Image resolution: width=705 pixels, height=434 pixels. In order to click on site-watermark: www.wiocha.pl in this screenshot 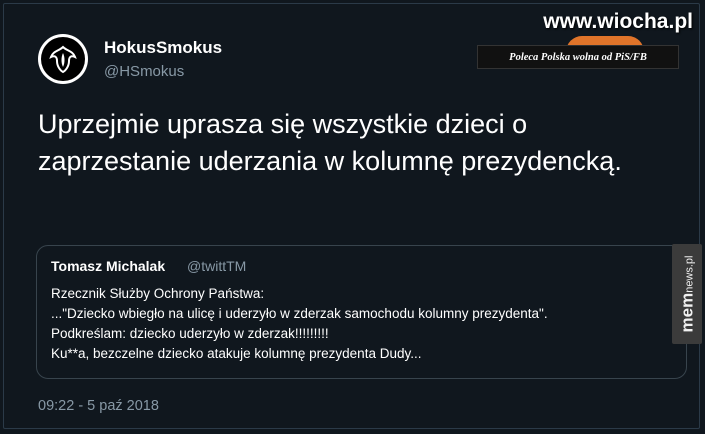, I will do `click(618, 21)`.